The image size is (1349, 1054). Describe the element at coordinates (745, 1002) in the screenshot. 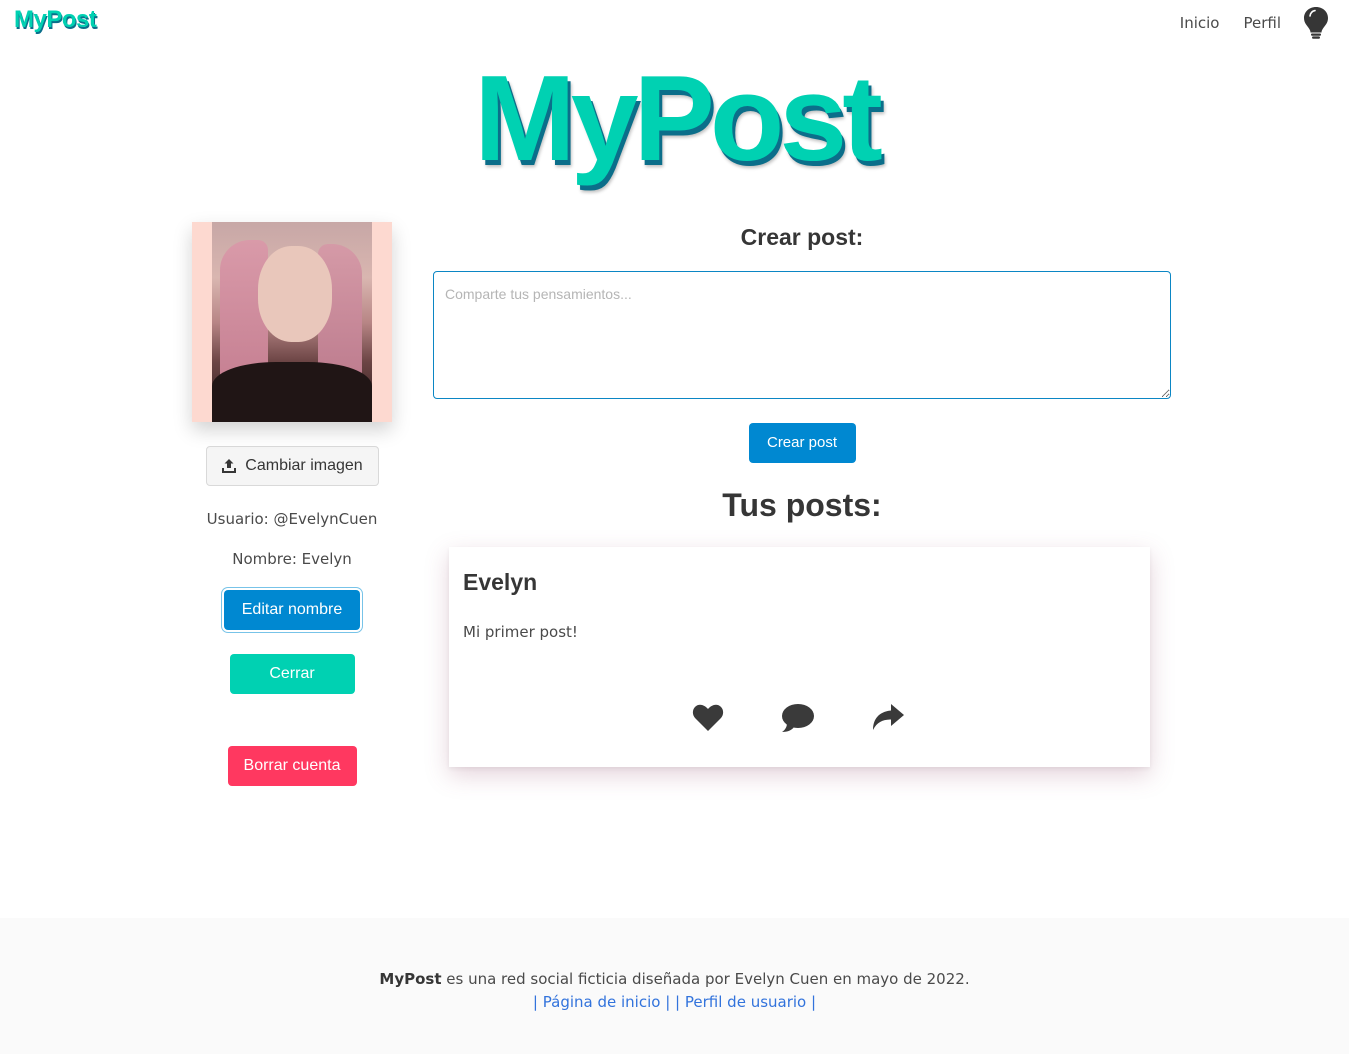

I see `footer-link-profile: Perfil de usuario` at that location.